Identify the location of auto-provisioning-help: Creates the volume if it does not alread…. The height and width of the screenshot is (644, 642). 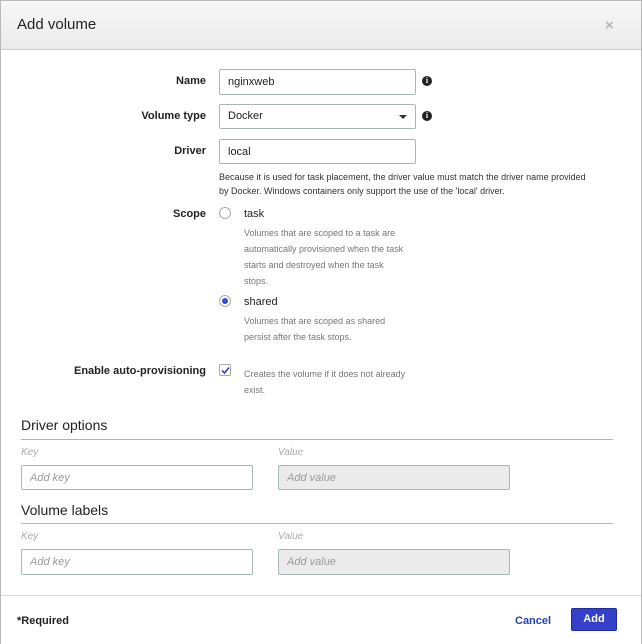
(339, 382).